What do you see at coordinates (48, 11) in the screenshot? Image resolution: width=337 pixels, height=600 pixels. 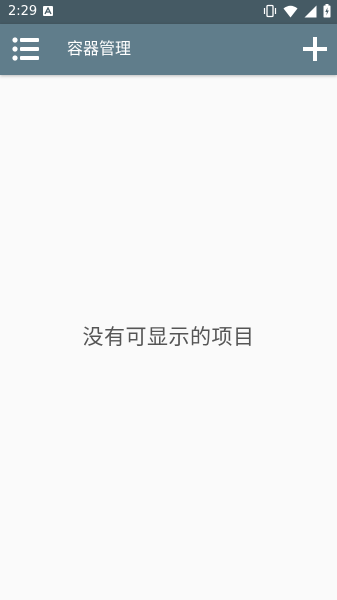 I see `a-letter-notification-icon` at bounding box center [48, 11].